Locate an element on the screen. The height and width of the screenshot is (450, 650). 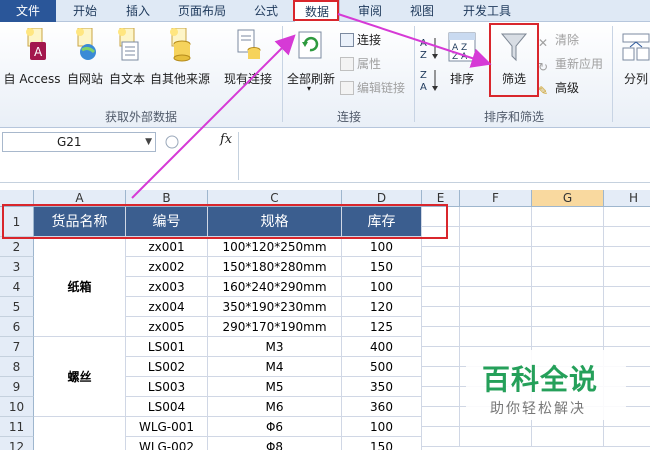
row-header-2: 2 is located at coordinates (17, 247).